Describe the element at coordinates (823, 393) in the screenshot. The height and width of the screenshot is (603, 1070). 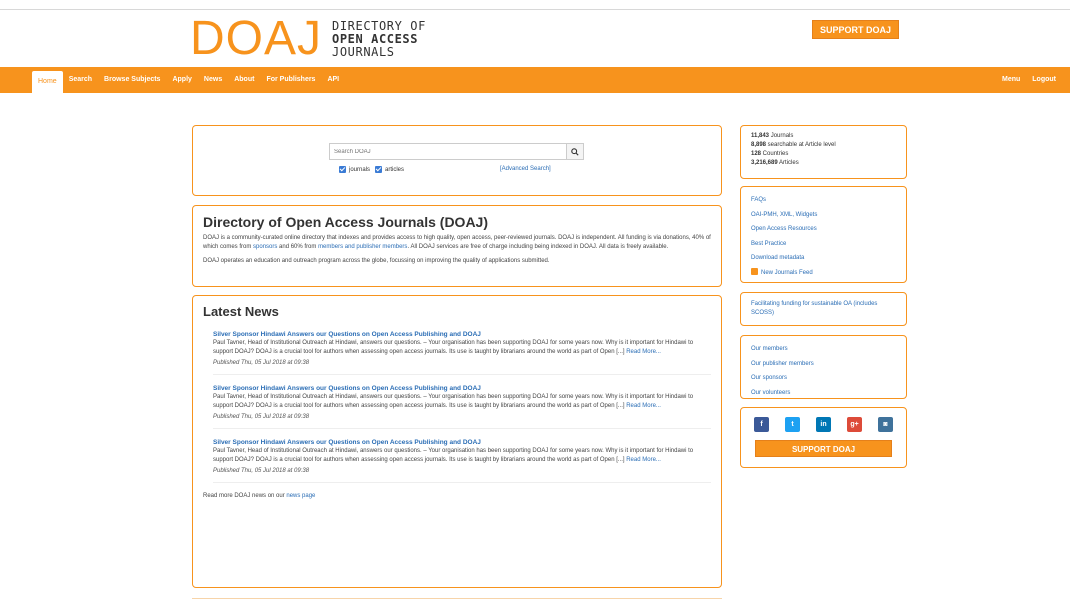
I see `volunteers-link: Our volunteers` at that location.